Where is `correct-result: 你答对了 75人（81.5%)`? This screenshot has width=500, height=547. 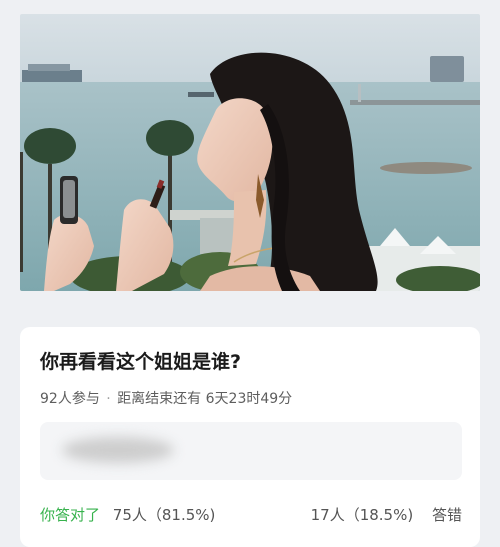 correct-result: 你答对了 75人（81.5%) is located at coordinates (127, 514).